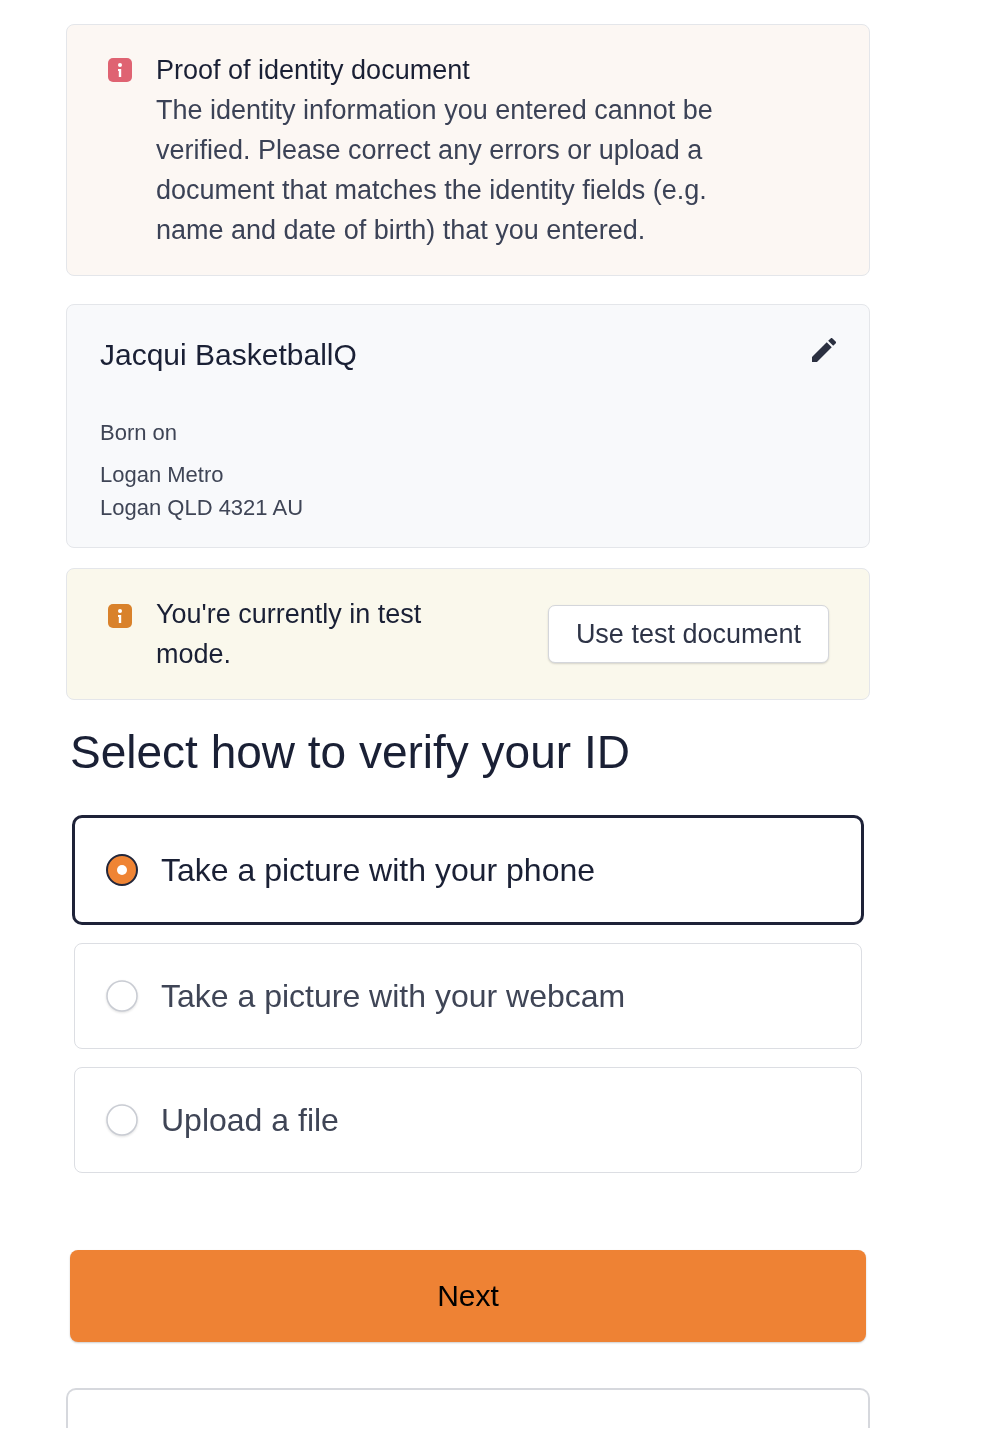 Image resolution: width=998 pixels, height=1434 pixels. I want to click on use-test-document-button: Use test document, so click(688, 634).